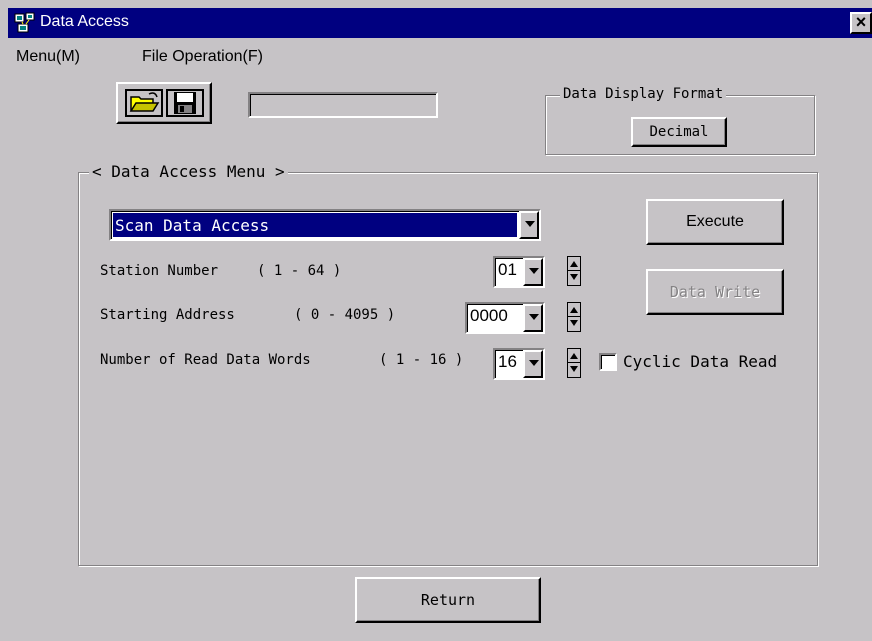 The image size is (872, 641). What do you see at coordinates (715, 222) in the screenshot?
I see `execute-button: Execute` at bounding box center [715, 222].